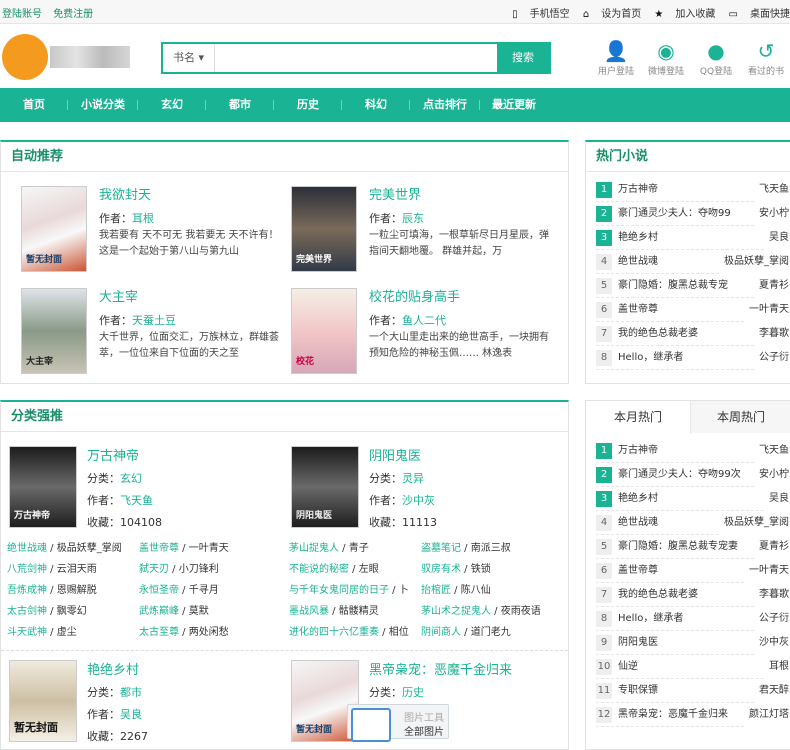 This screenshot has width=790, height=750. What do you see at coordinates (673, 714) in the screenshot?
I see `book-name: 黑帝枭宠：恶魔千金归来` at bounding box center [673, 714].